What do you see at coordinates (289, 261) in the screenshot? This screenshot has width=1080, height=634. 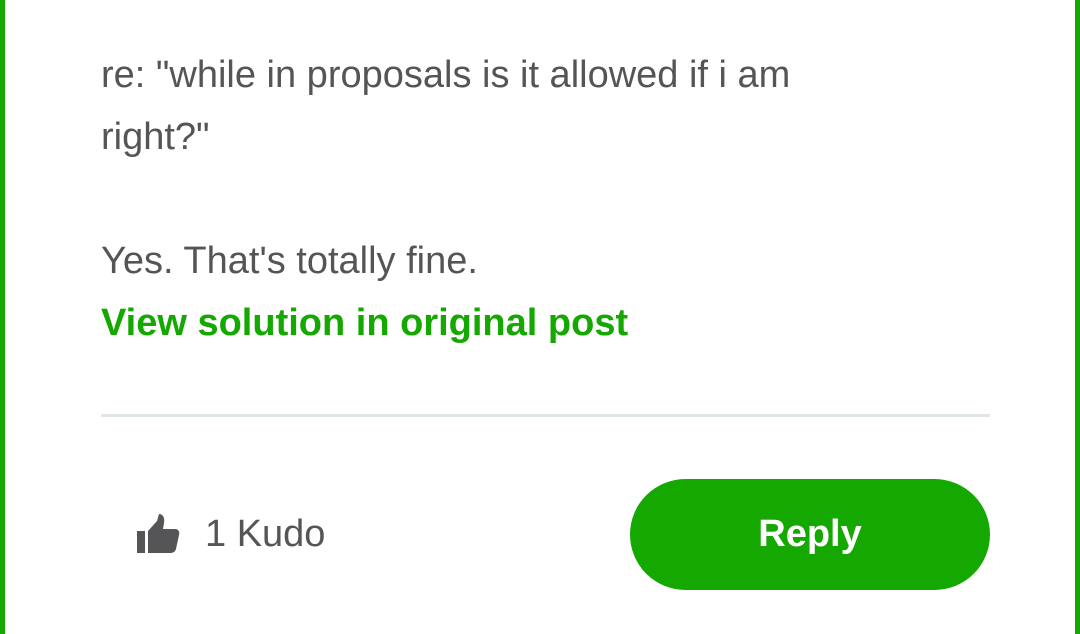 I see `answer-text: Yes. That's totally fine.` at bounding box center [289, 261].